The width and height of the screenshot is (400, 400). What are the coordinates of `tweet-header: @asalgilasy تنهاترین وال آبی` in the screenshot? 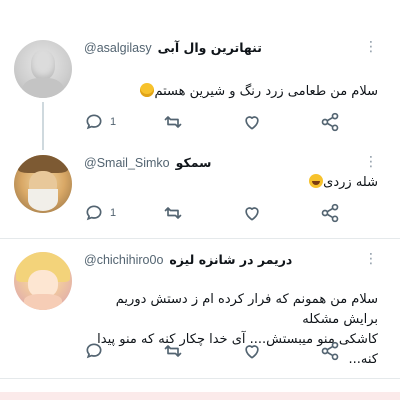 It's located at (173, 47).